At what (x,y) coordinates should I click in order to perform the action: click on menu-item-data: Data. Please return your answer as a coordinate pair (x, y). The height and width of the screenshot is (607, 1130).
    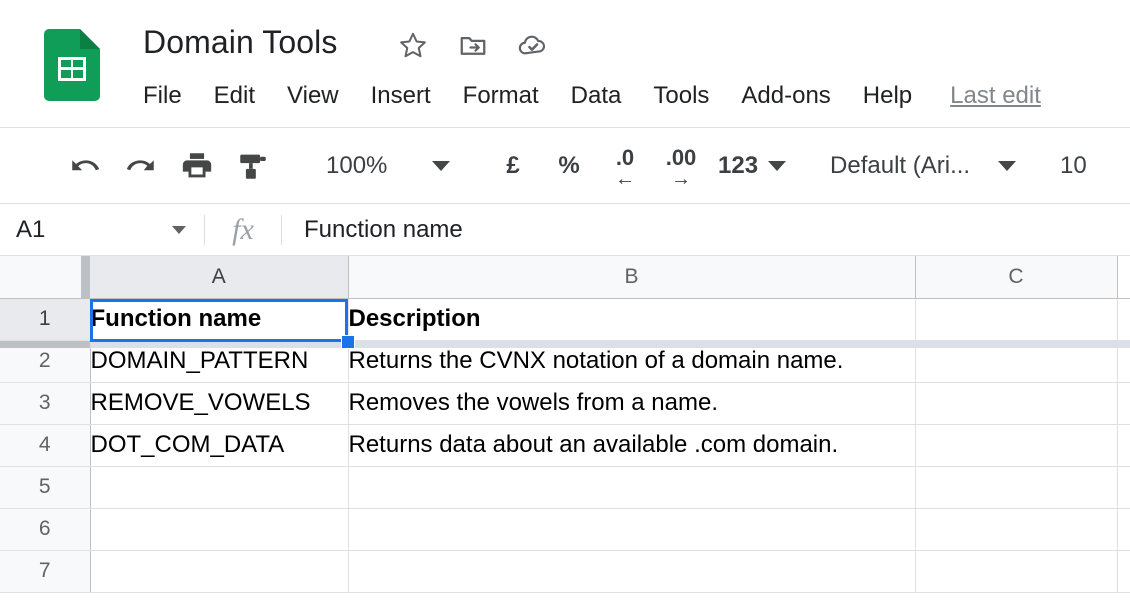
    Looking at the image, I should click on (596, 96).